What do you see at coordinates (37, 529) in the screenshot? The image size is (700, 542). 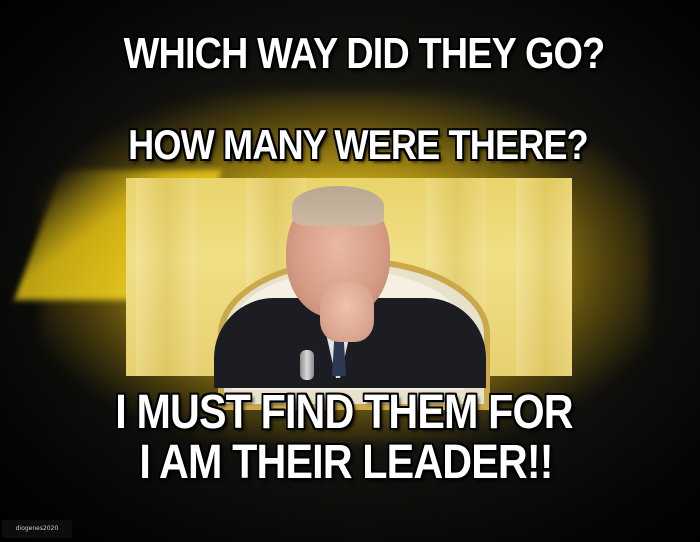 I see `watermark: diogenes2020` at bounding box center [37, 529].